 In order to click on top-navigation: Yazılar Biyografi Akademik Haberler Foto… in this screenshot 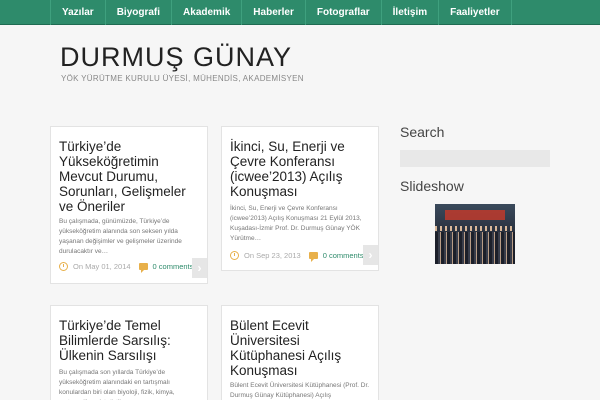, I will do `click(300, 12)`.